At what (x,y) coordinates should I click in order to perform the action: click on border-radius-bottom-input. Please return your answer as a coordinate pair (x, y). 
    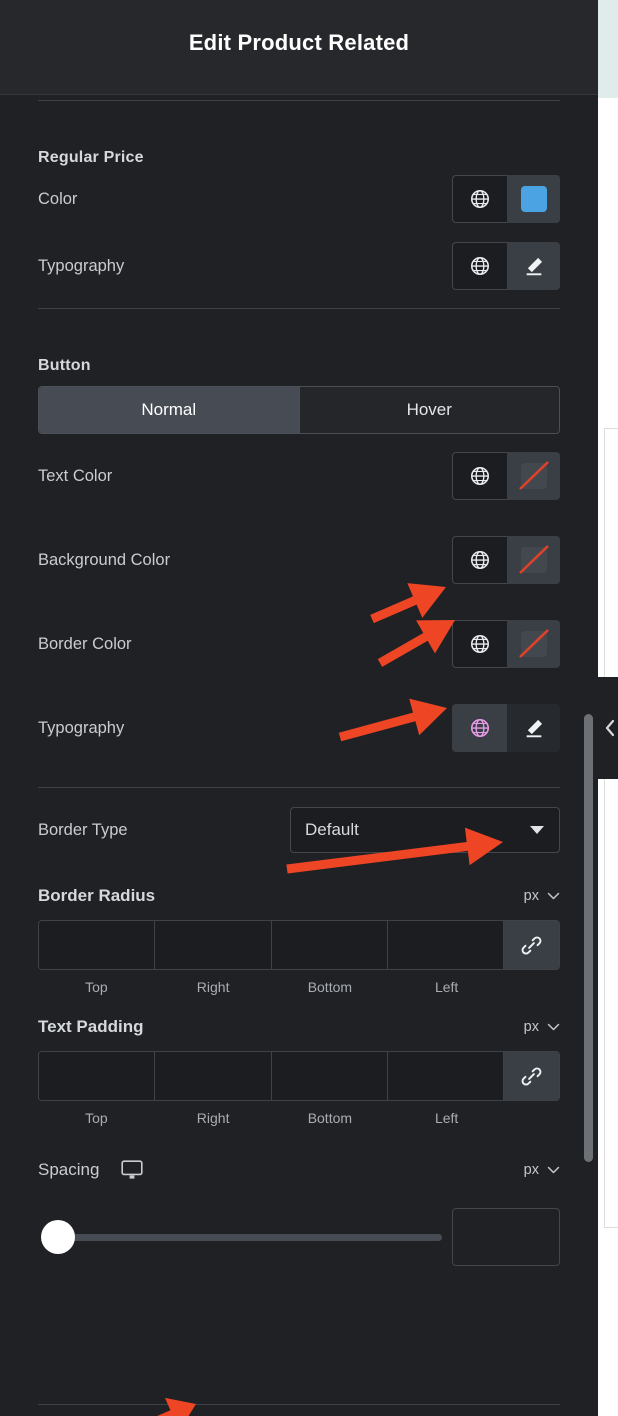
    Looking at the image, I should click on (329, 945).